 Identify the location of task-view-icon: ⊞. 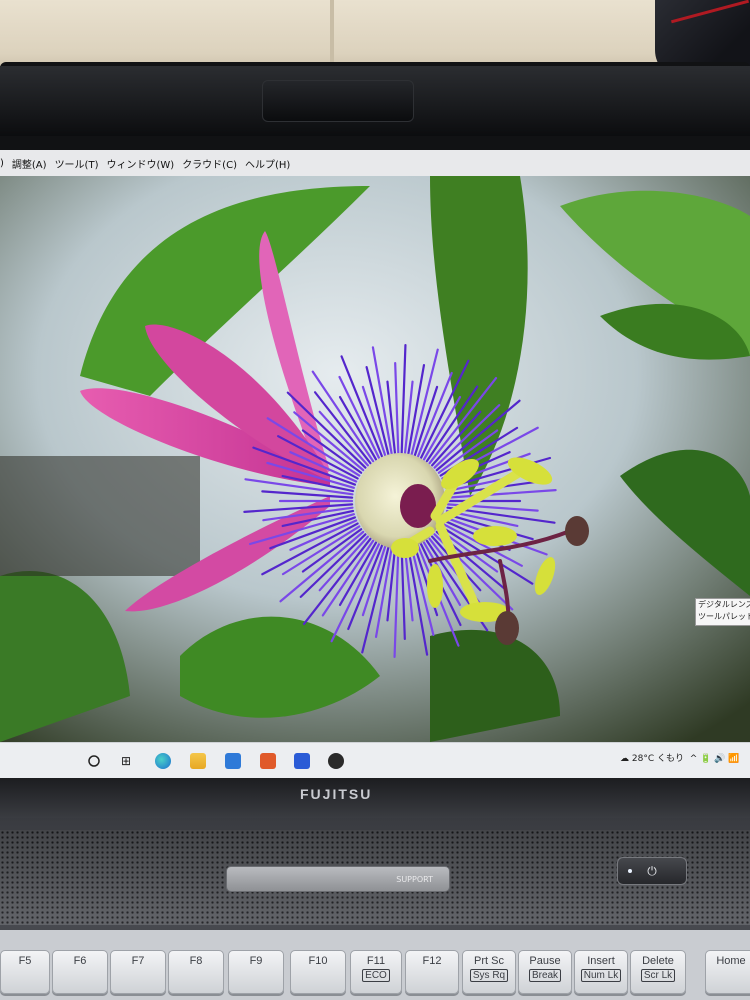
(126, 761).